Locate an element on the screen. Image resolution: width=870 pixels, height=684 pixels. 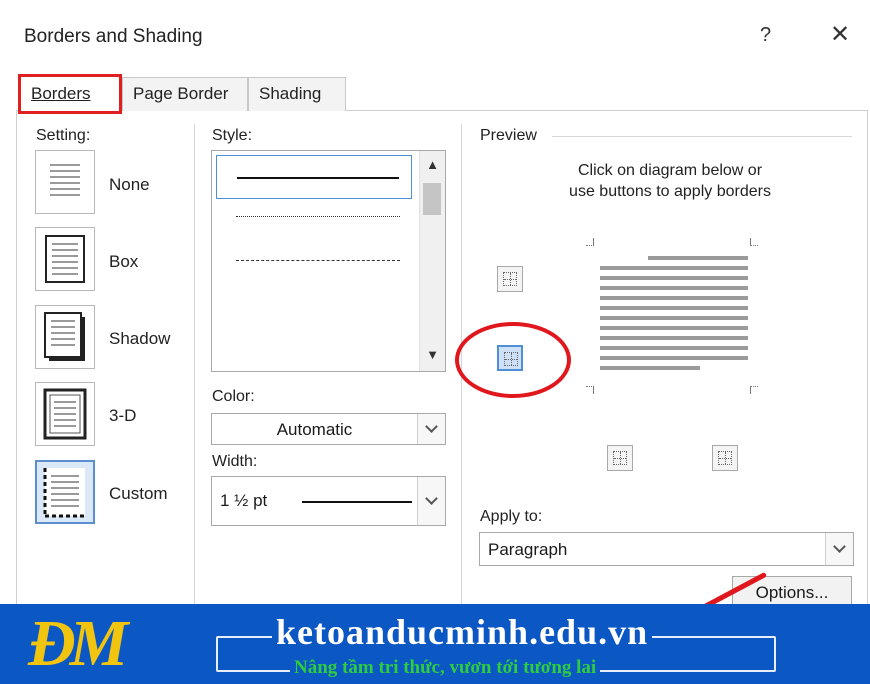
width-sample-line is located at coordinates (357, 502).